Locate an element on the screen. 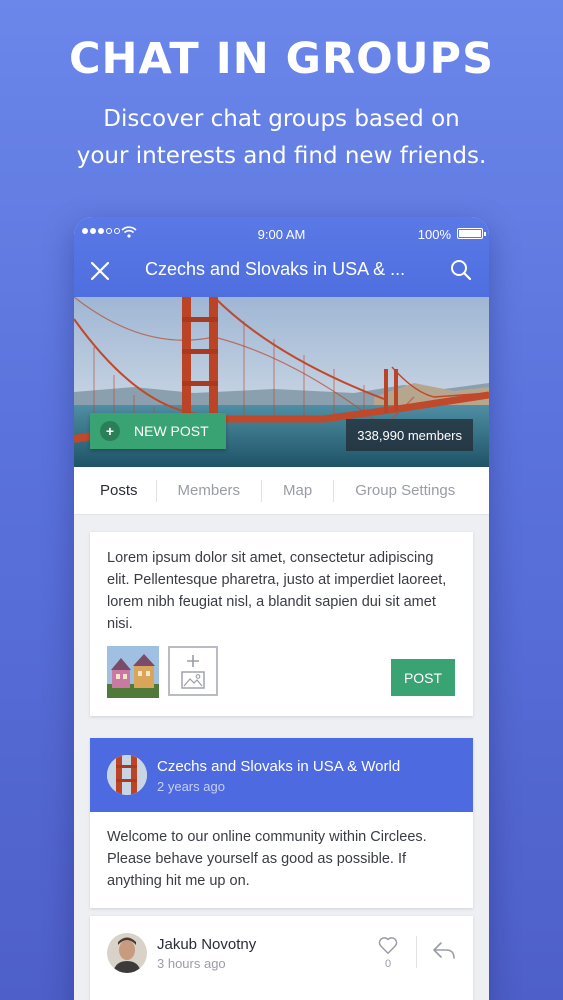 This screenshot has height=1000, width=563. promo-headline: CHAT IN GROUPS is located at coordinates (281, 59).